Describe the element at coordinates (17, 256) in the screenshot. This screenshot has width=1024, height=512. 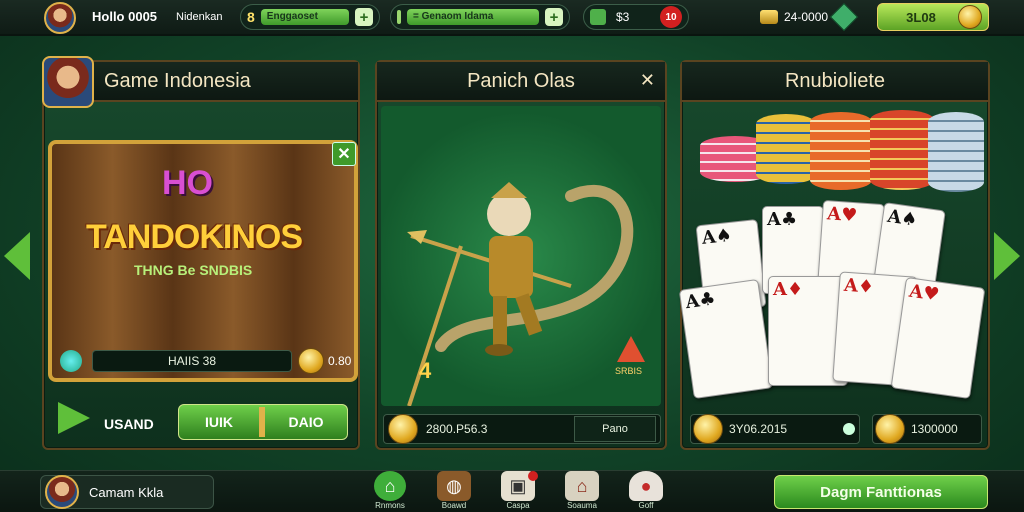
I see `prev-arrow-icon` at that location.